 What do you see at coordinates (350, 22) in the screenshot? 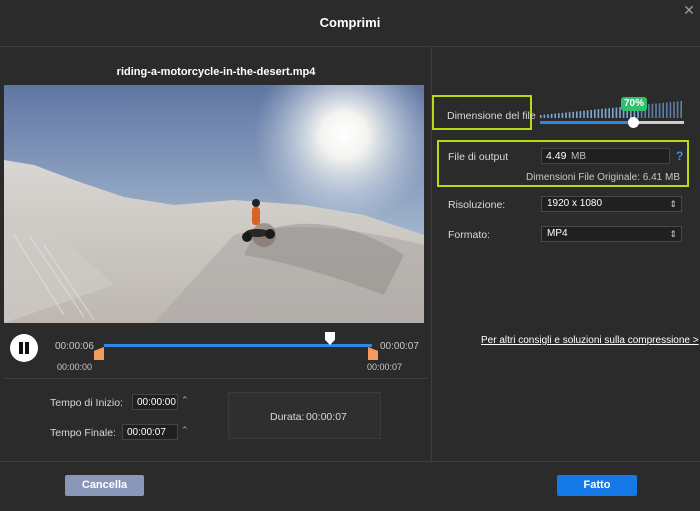
I see `dialog-title: Comprimi` at bounding box center [350, 22].